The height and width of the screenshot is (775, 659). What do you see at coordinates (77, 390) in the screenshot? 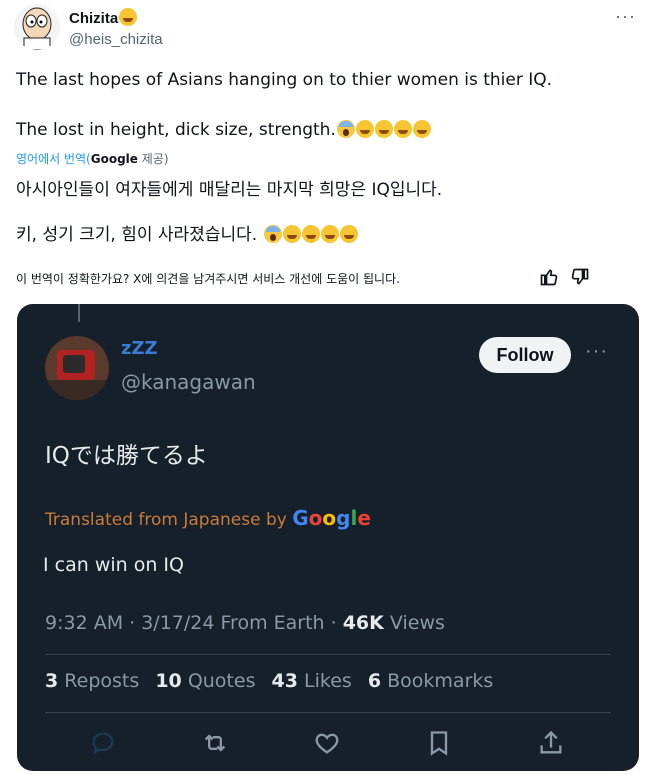
I see `avatar-background` at bounding box center [77, 390].